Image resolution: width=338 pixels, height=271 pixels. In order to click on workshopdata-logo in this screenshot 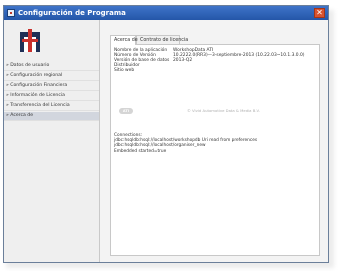, I will do `click(30, 41)`.